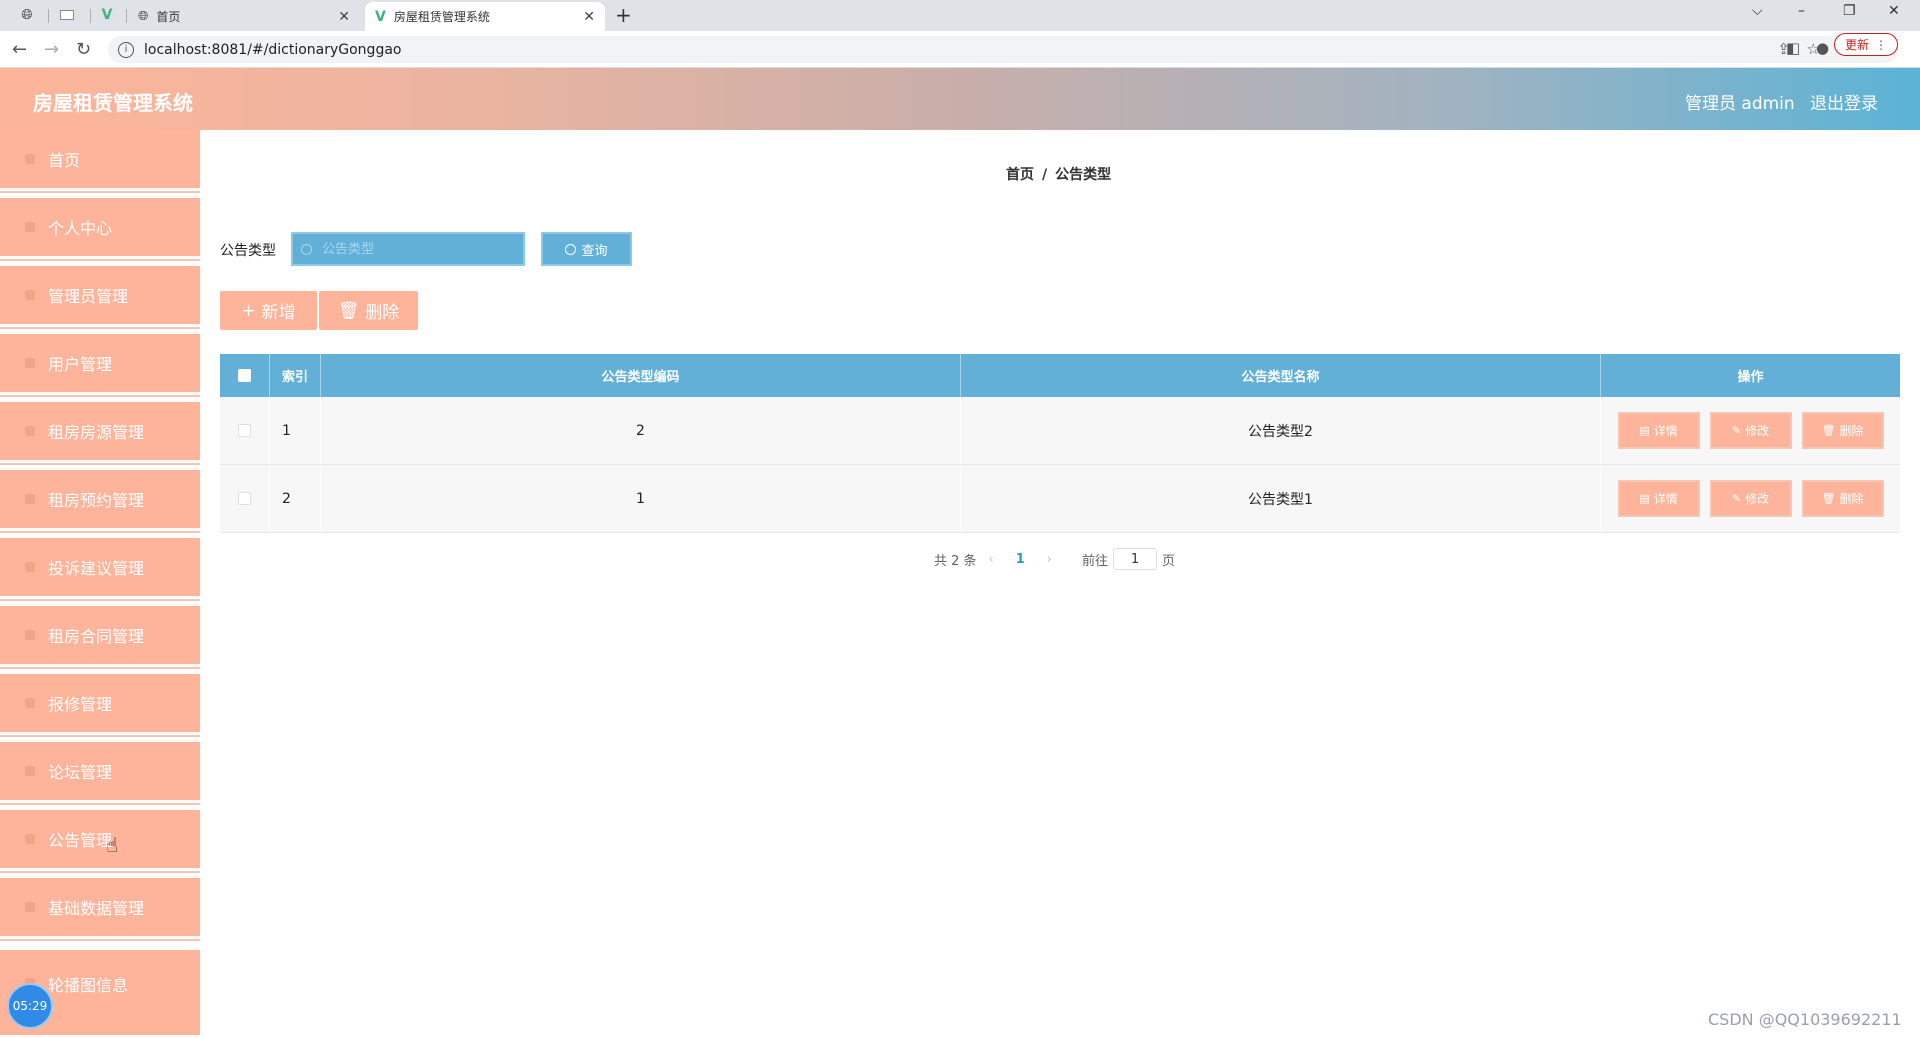 This screenshot has width=1920, height=1038. I want to click on globe-icon: 🌐︎, so click(27, 15).